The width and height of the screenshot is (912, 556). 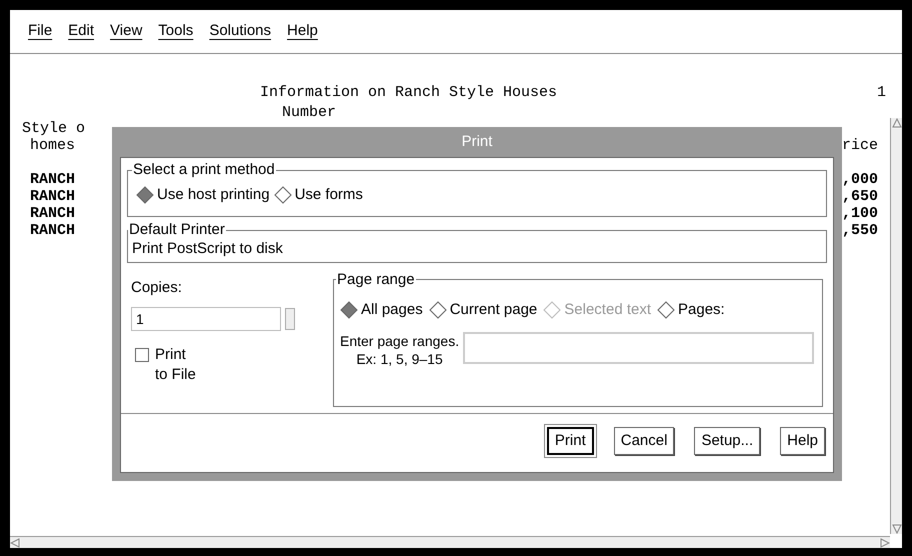 I want to click on report-text: ,000, so click(x=860, y=179).